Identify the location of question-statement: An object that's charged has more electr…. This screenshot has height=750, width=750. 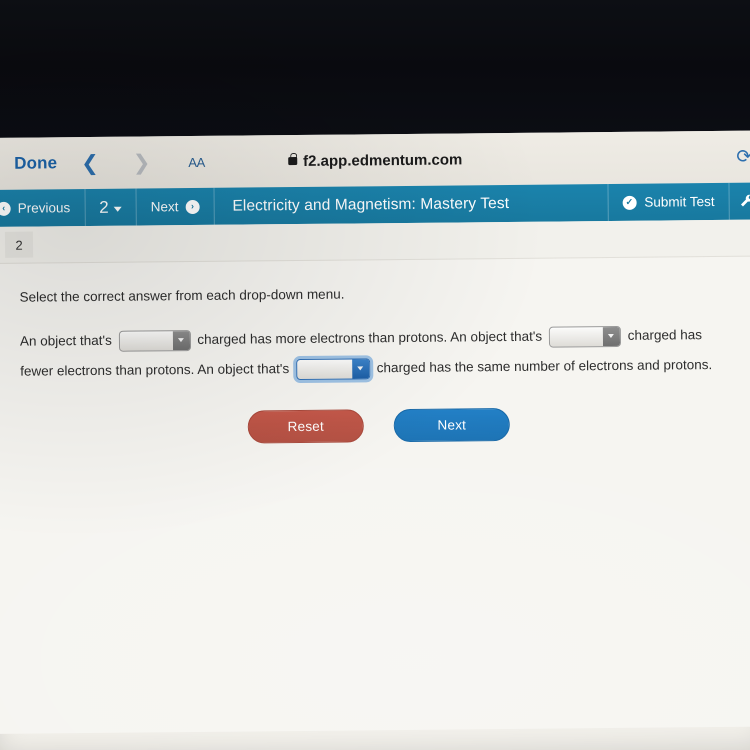
(370, 353).